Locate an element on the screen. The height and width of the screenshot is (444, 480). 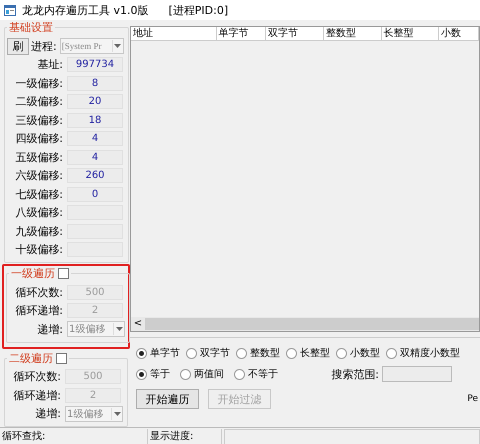
radio-option: 等于 is located at coordinates (153, 374).